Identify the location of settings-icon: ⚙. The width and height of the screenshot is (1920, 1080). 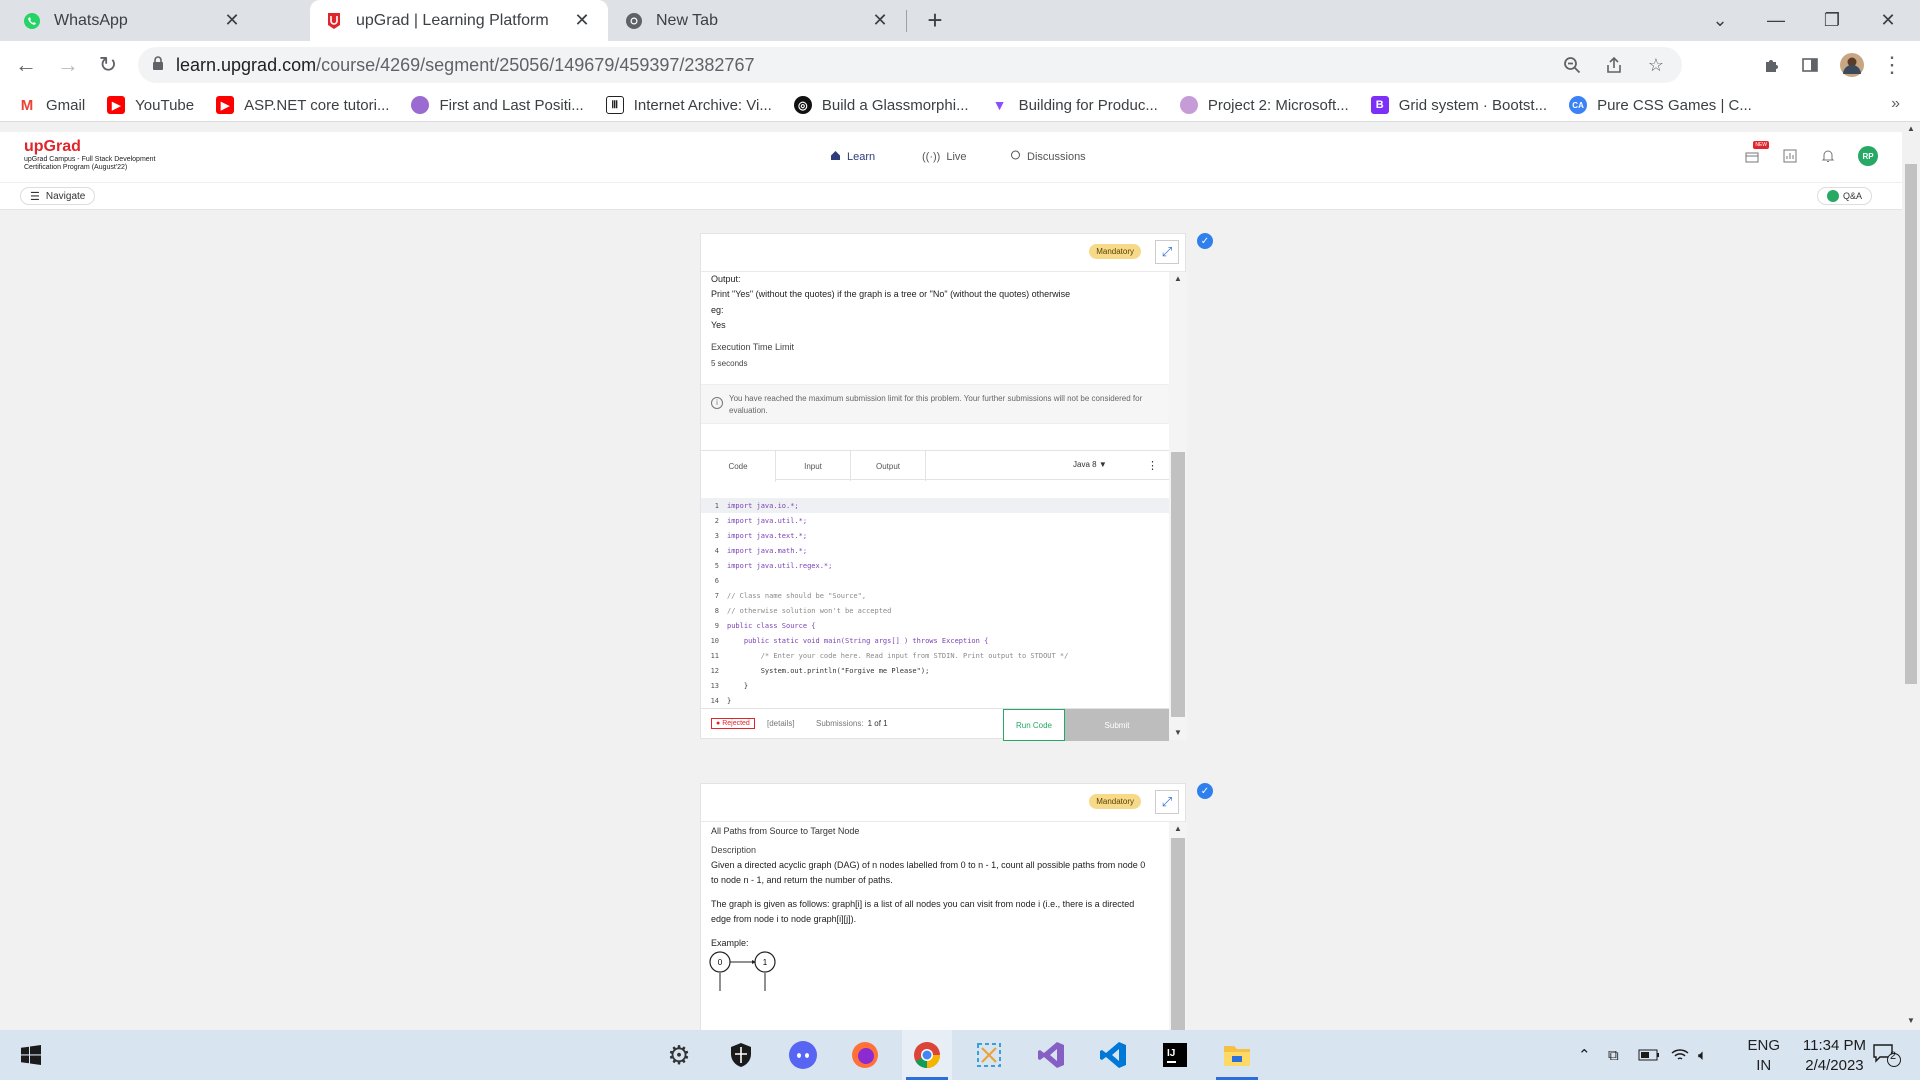
(679, 1055).